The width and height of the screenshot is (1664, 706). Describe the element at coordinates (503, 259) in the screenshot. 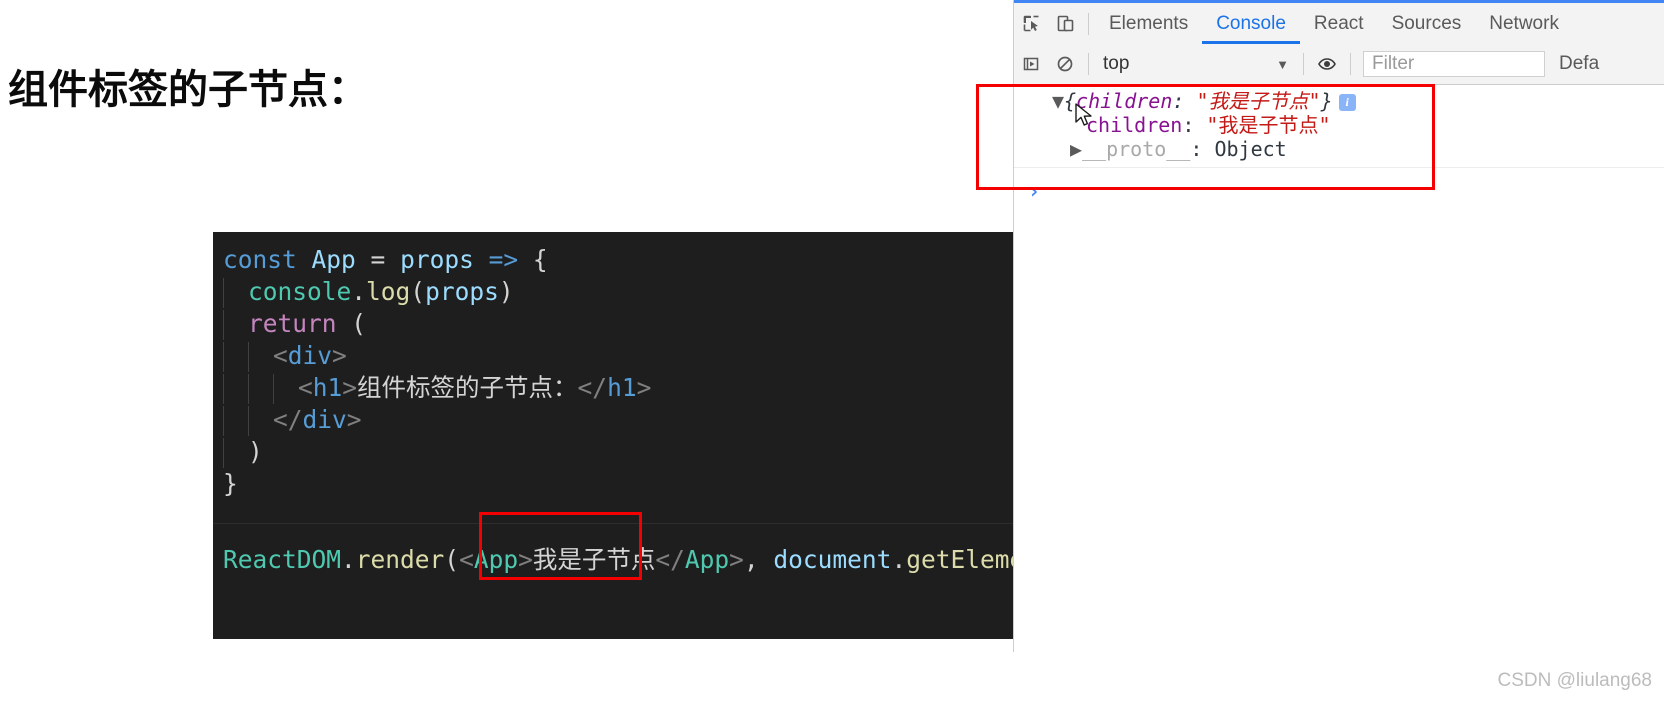

I see `code-token: =>` at that location.